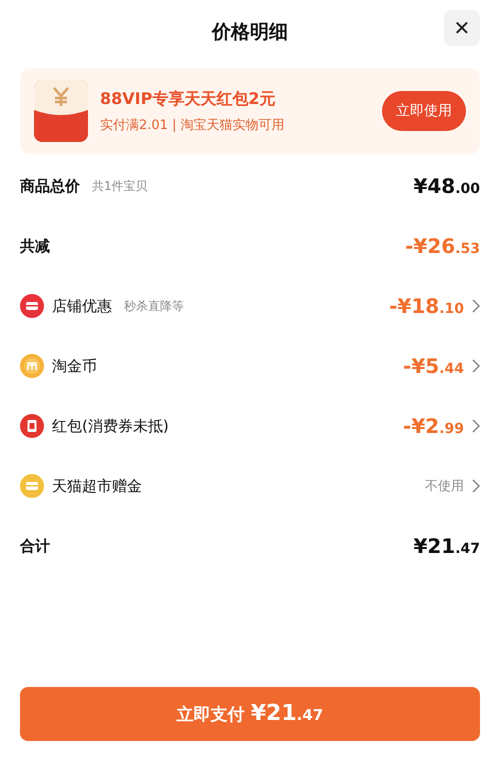 Image resolution: width=500 pixels, height=761 pixels. What do you see at coordinates (97, 486) in the screenshot?
I see `row-label: 天猫超市赠金` at bounding box center [97, 486].